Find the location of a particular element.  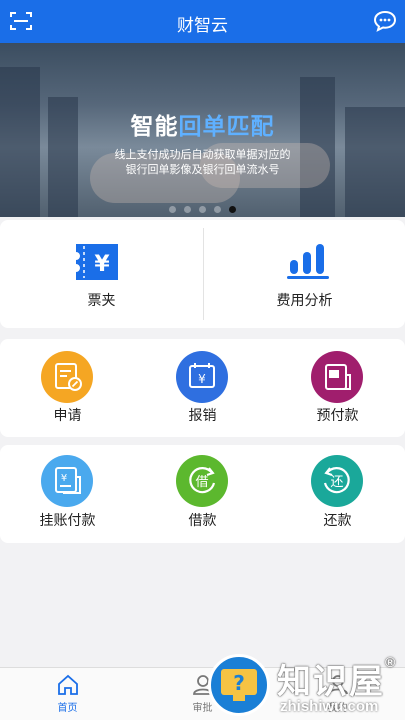

reimburse-calendar-icon: ¥ is located at coordinates (202, 375).